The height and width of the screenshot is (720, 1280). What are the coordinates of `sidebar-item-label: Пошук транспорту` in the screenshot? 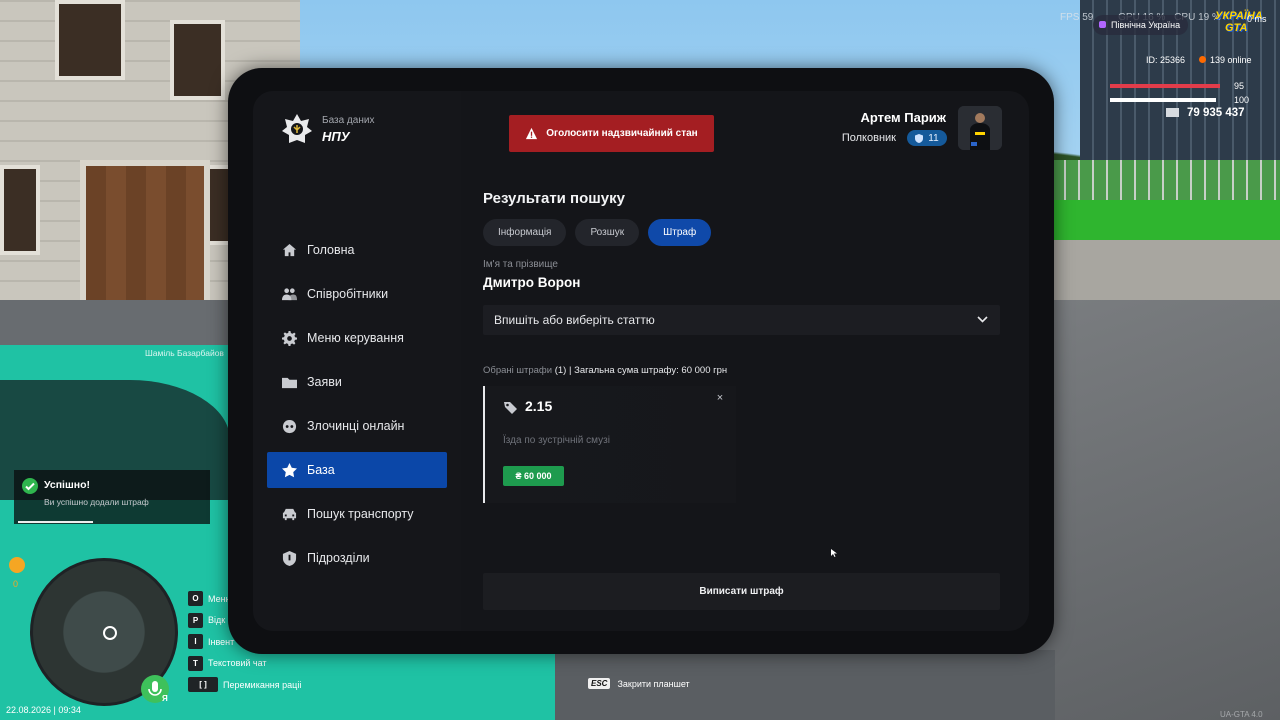 It's located at (360, 514).